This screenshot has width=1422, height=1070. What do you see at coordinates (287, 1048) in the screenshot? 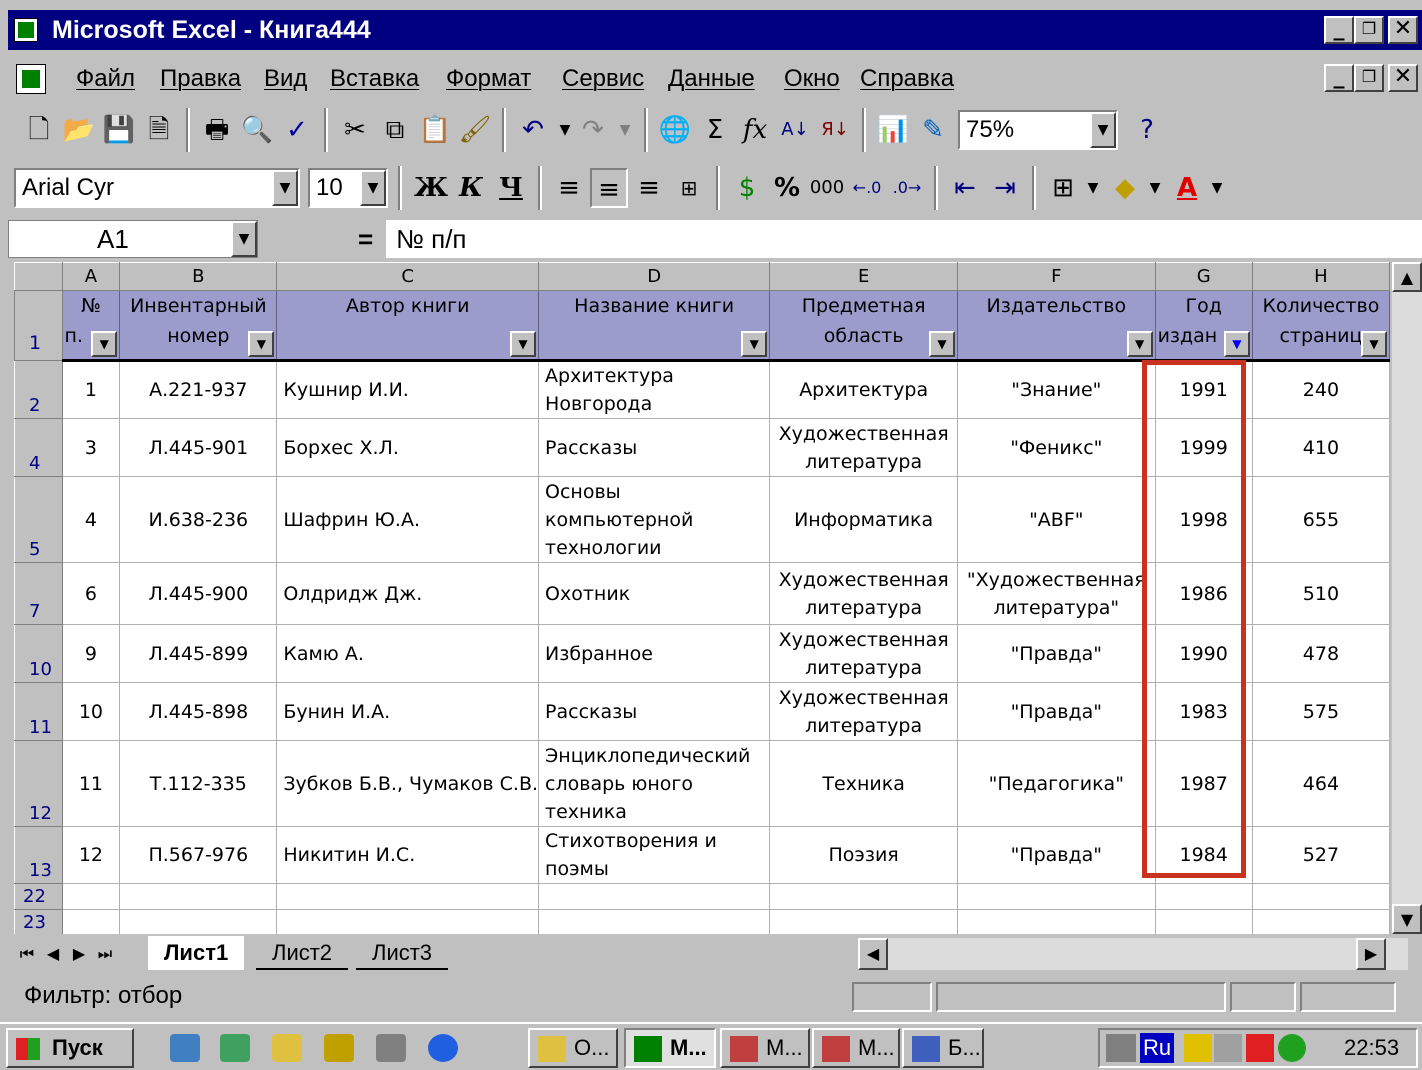
I see `explorer-icon` at bounding box center [287, 1048].